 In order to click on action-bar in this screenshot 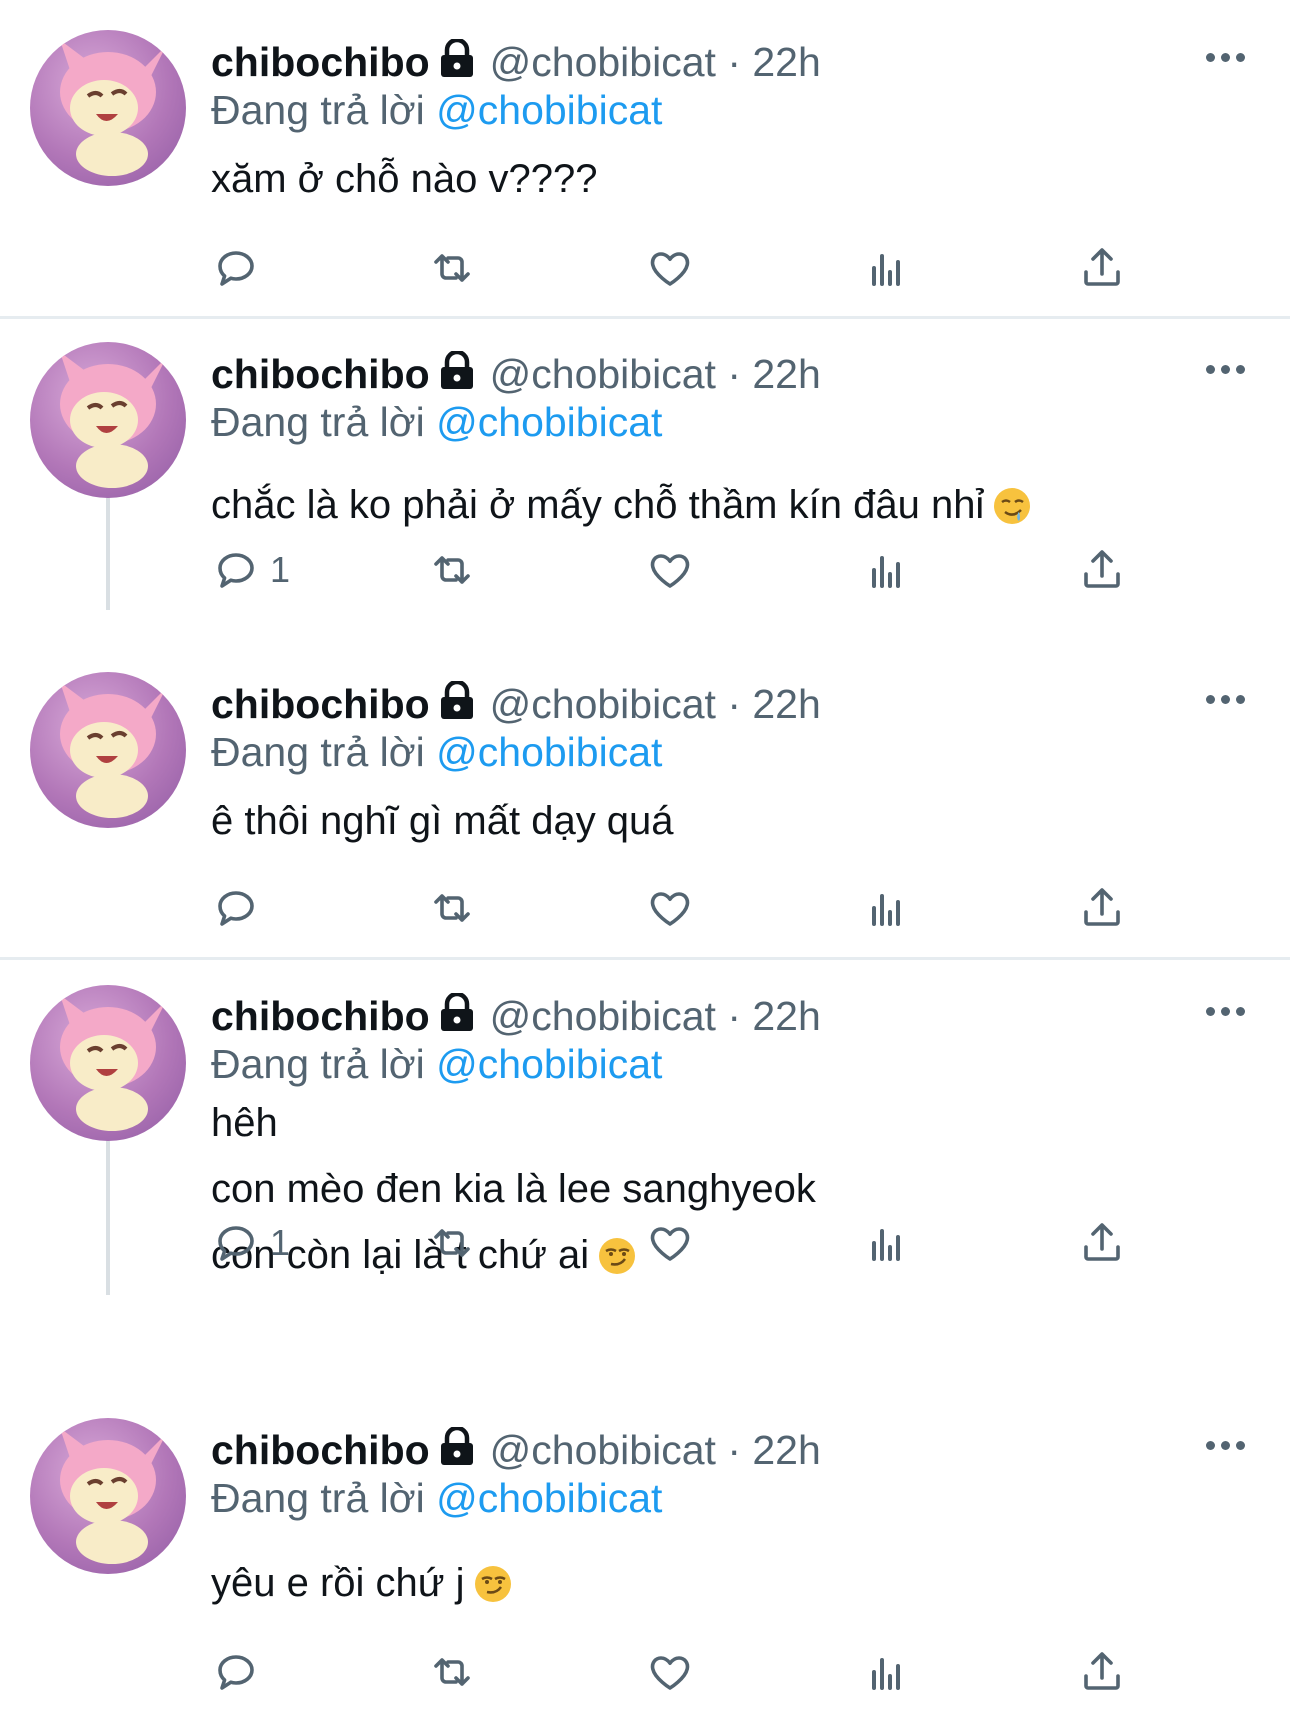, I will do `click(645, 1672)`.